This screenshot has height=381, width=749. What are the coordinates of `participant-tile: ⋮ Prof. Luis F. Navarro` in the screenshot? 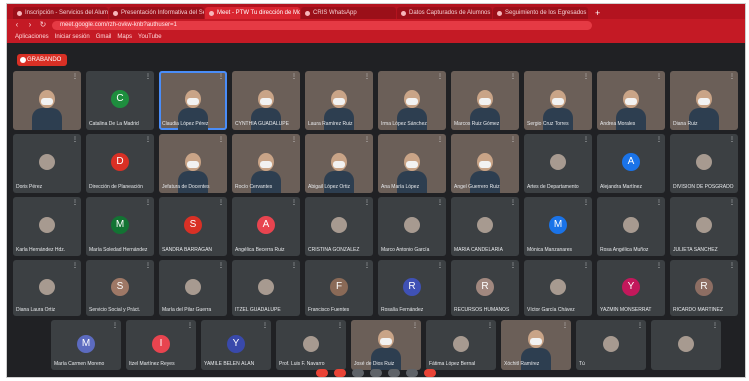 It's located at (311, 345).